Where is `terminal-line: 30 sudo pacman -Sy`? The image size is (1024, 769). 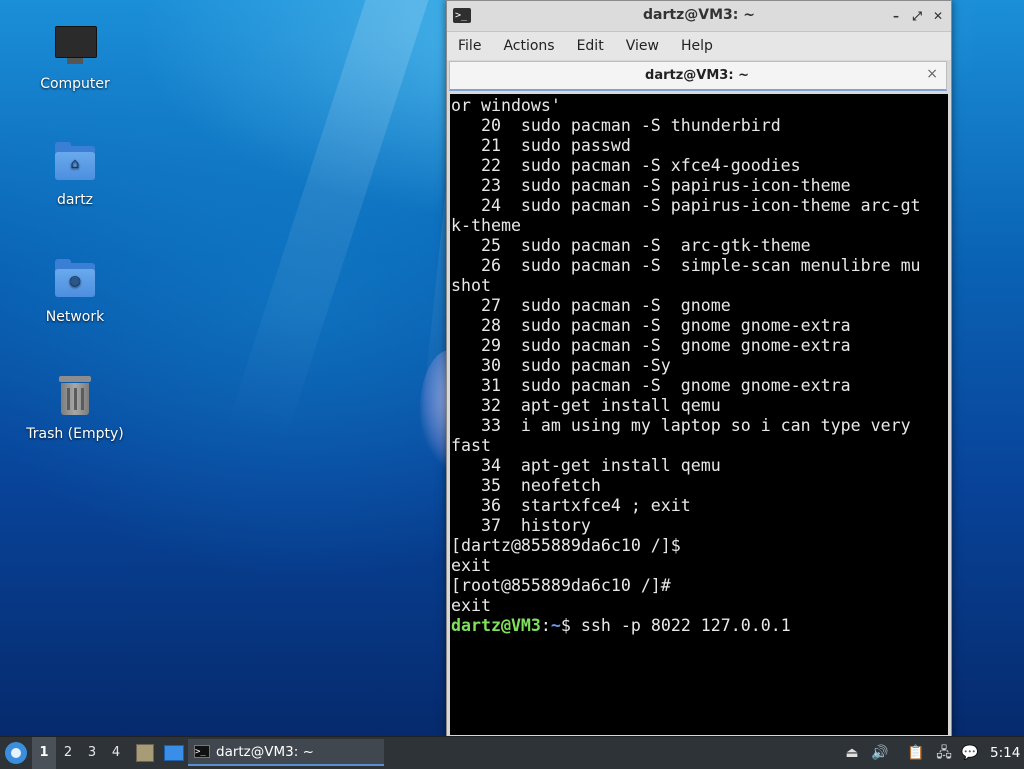 terminal-line: 30 sudo pacman -Sy is located at coordinates (561, 365).